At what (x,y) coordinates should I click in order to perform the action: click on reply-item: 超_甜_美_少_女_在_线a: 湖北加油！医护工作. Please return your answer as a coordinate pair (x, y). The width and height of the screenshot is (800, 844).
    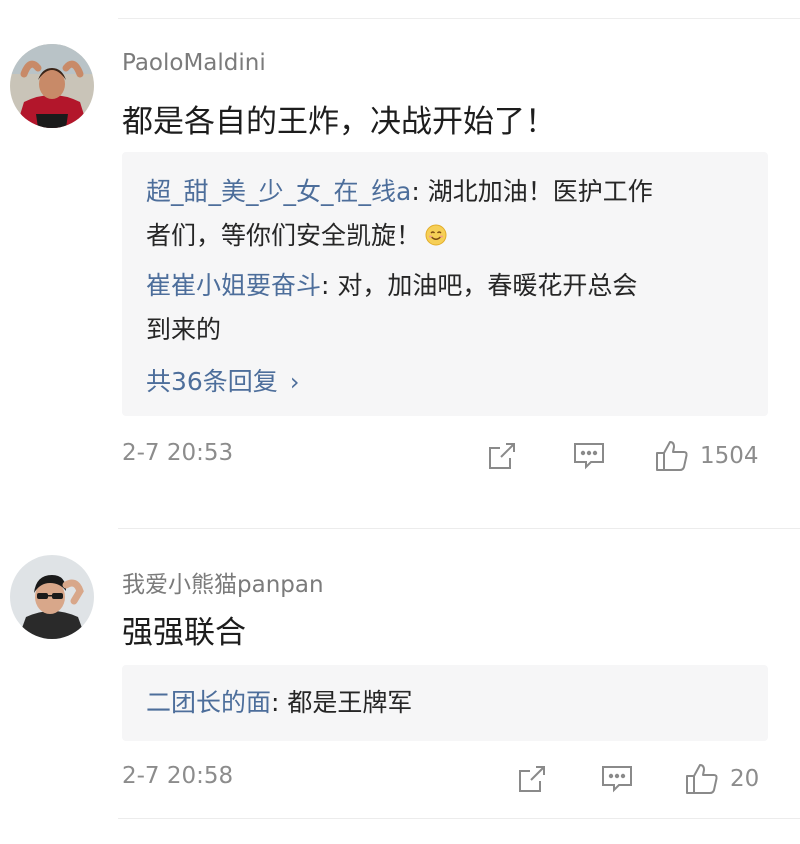
    Looking at the image, I should click on (399, 192).